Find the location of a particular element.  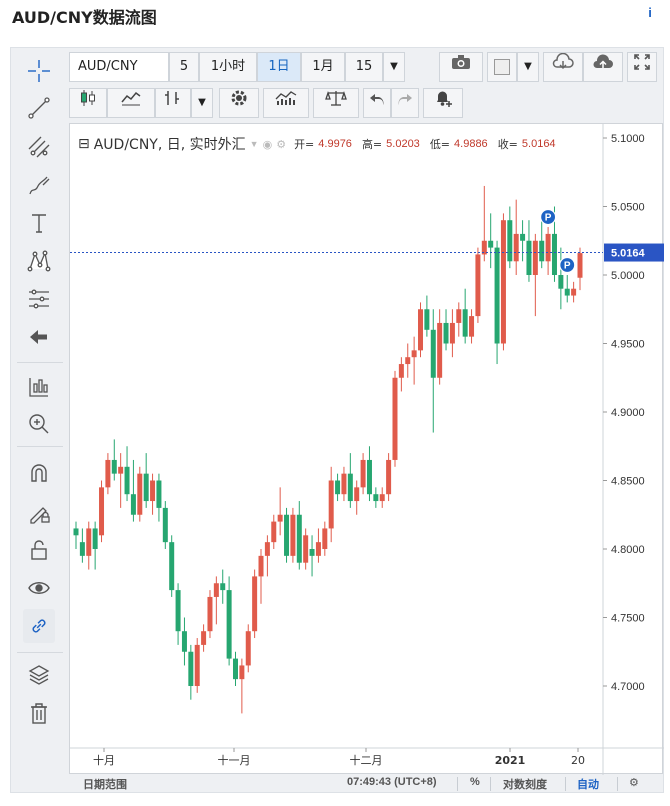

cloud-download-icon is located at coordinates (563, 67).